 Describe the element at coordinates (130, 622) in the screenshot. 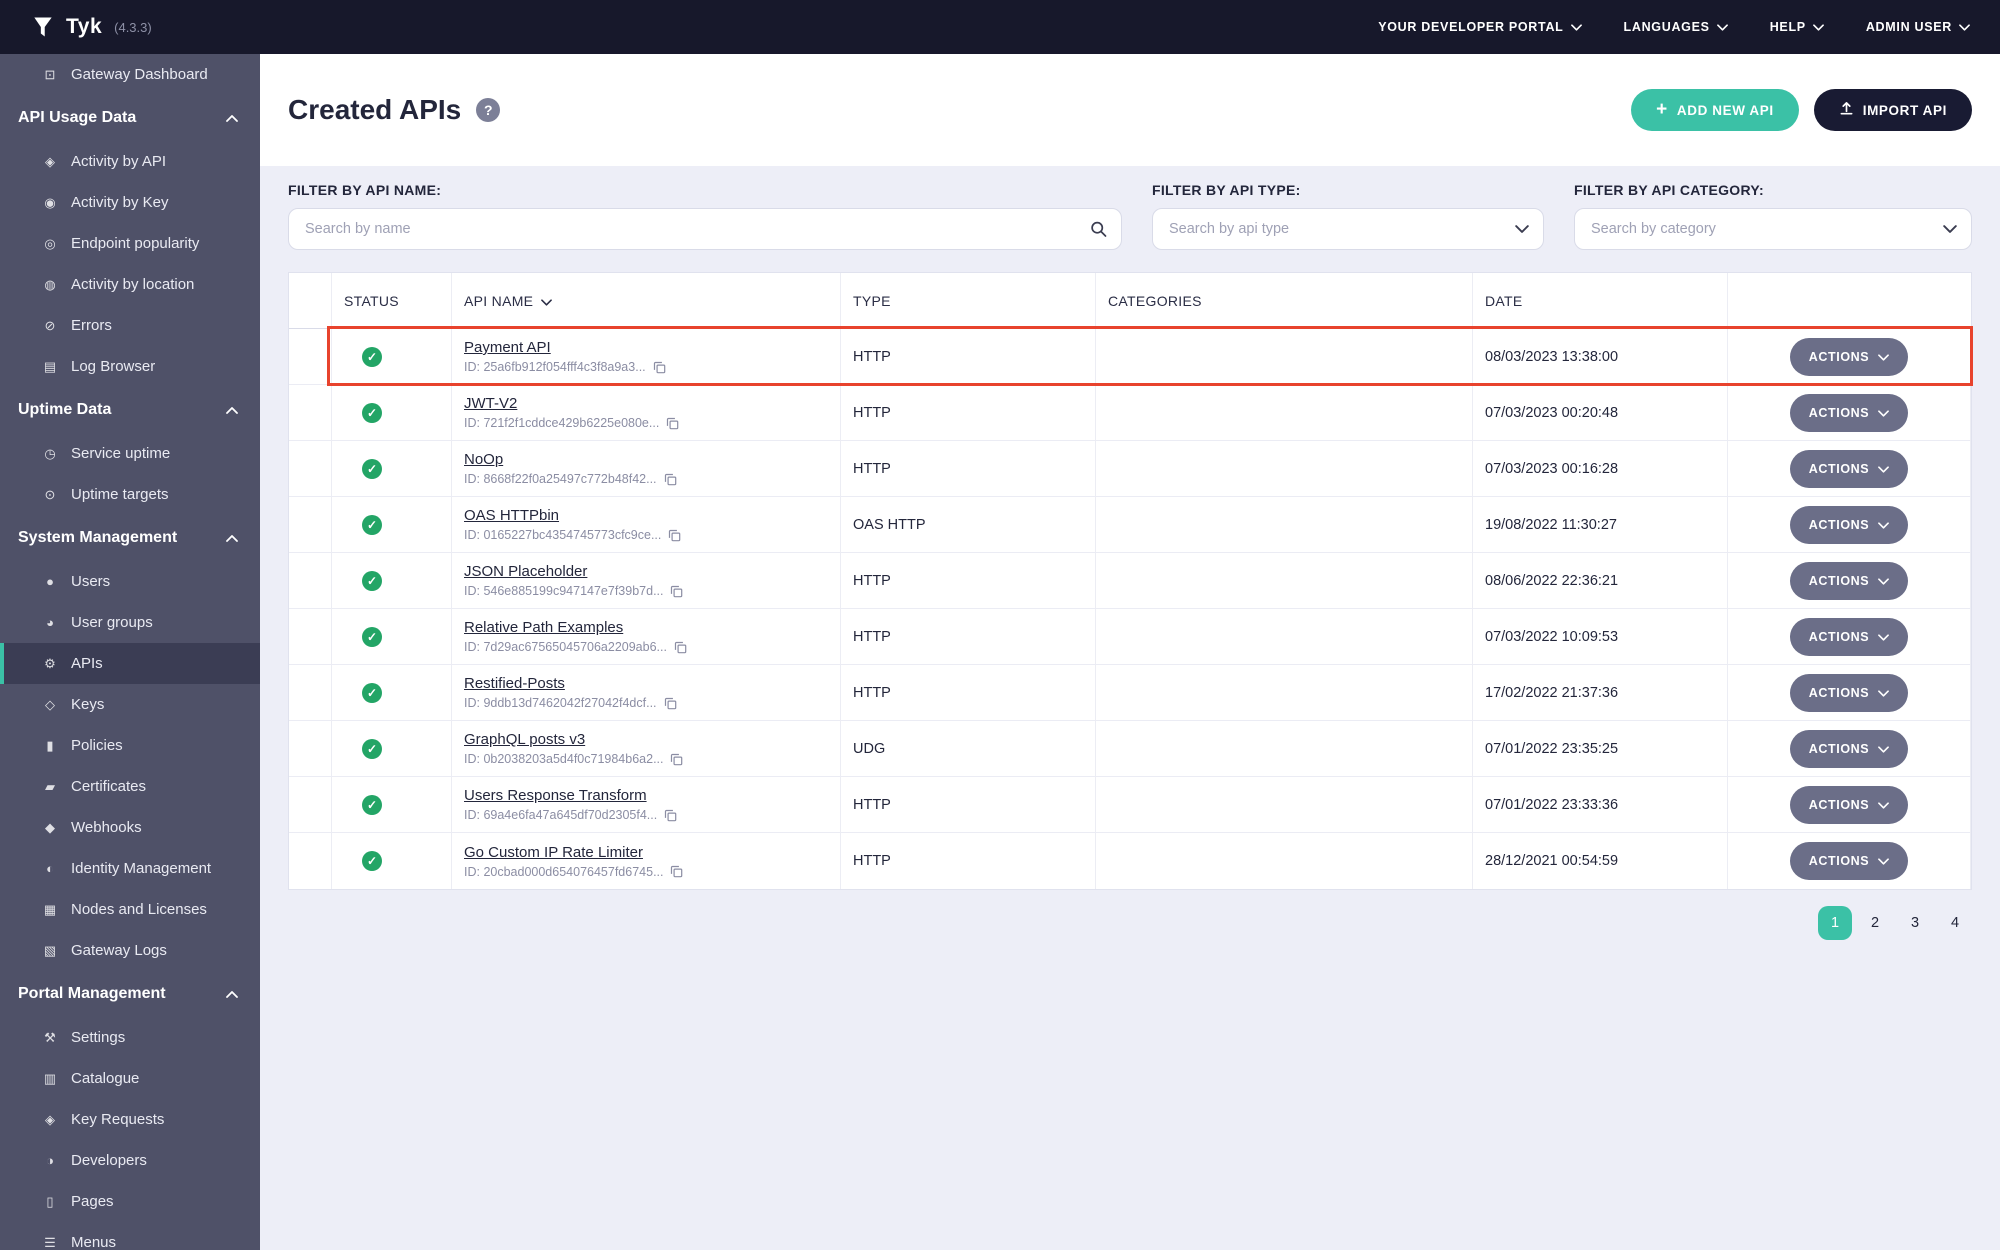

I see `sidebar-item: ◕ User groups` at that location.